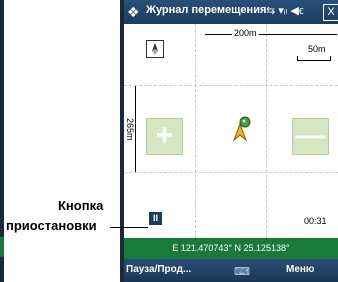 Image resolution: width=338 pixels, height=282 pixels. What do you see at coordinates (242, 271) in the screenshot?
I see `keyboard-icon: ⌨` at bounding box center [242, 271].